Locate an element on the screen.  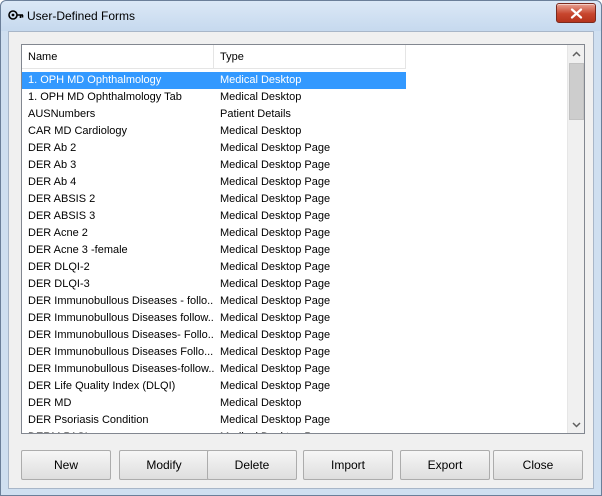
list-item: AUSNumbers Patient Details is located at coordinates (294, 114).